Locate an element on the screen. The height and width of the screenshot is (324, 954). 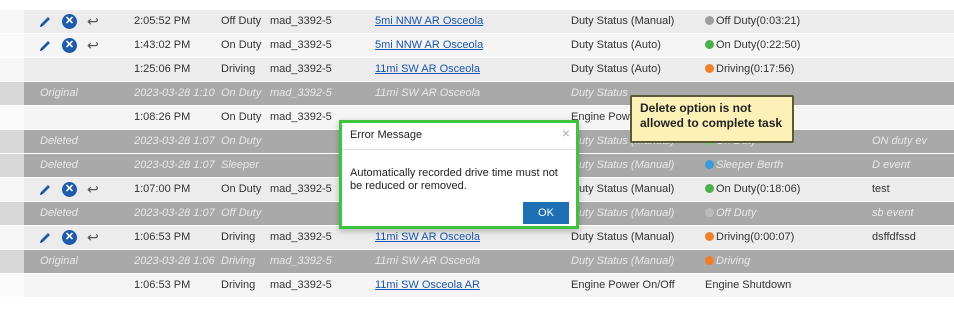
duty-label: Sleeper Berth is located at coordinates (750, 165).